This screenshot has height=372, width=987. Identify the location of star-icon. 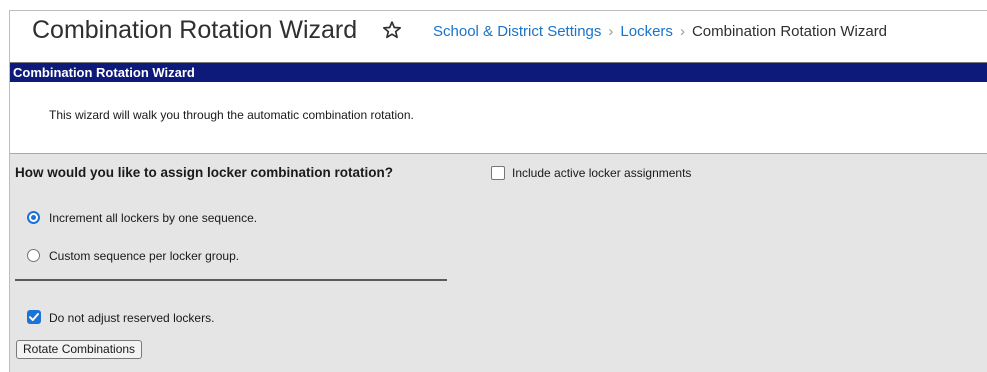
(392, 30).